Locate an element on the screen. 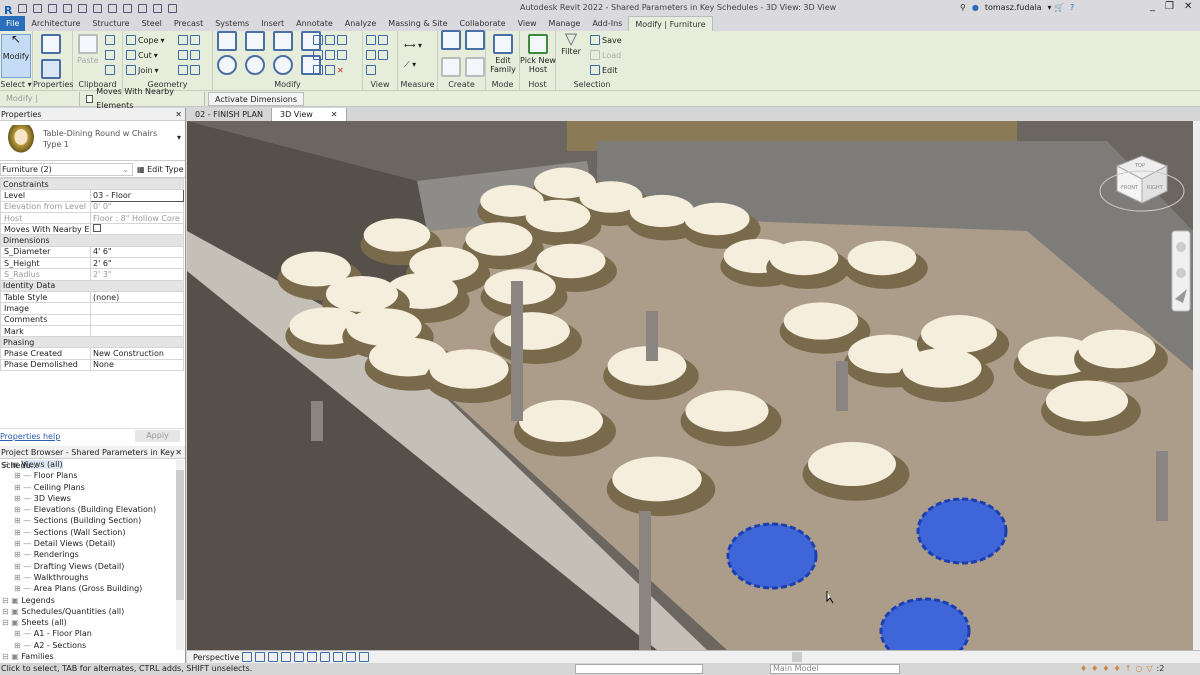 The image size is (1200, 675). tab-architecture: Architecture is located at coordinates (55, 23).